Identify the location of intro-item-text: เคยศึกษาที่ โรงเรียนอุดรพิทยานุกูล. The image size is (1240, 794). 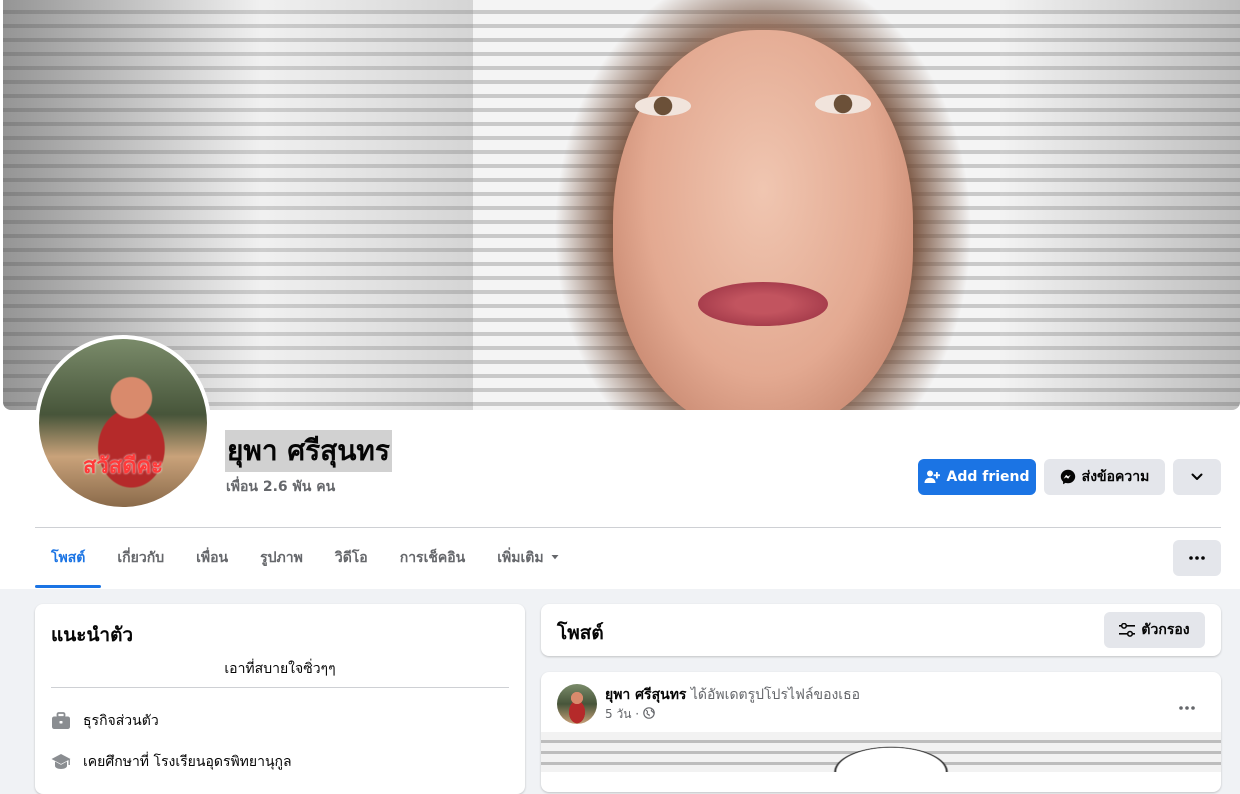
(187, 762).